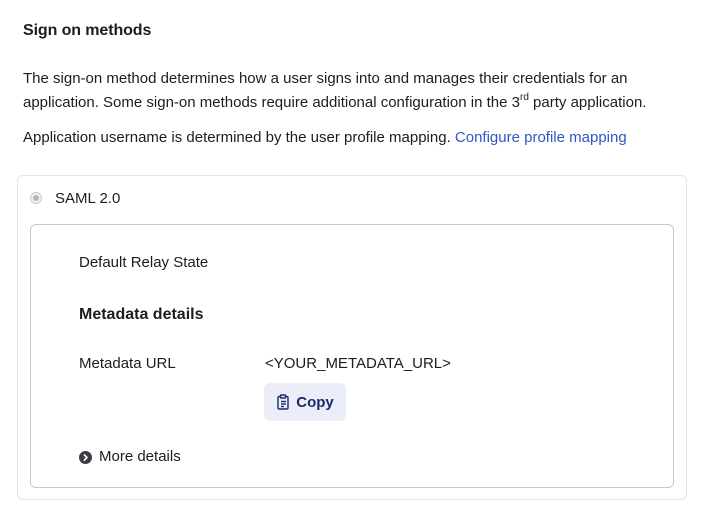 Image resolution: width=703 pixels, height=515 pixels. What do you see at coordinates (587, 102) in the screenshot?
I see `description-text-end: party application.` at bounding box center [587, 102].